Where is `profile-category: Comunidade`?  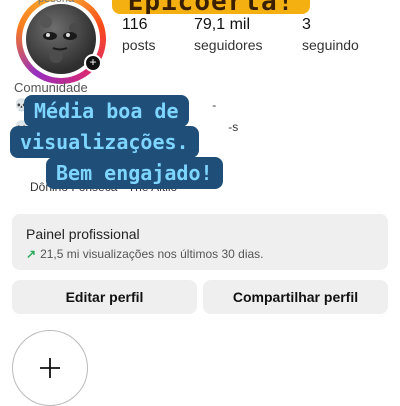
profile-category: Comunidade is located at coordinates (51, 87).